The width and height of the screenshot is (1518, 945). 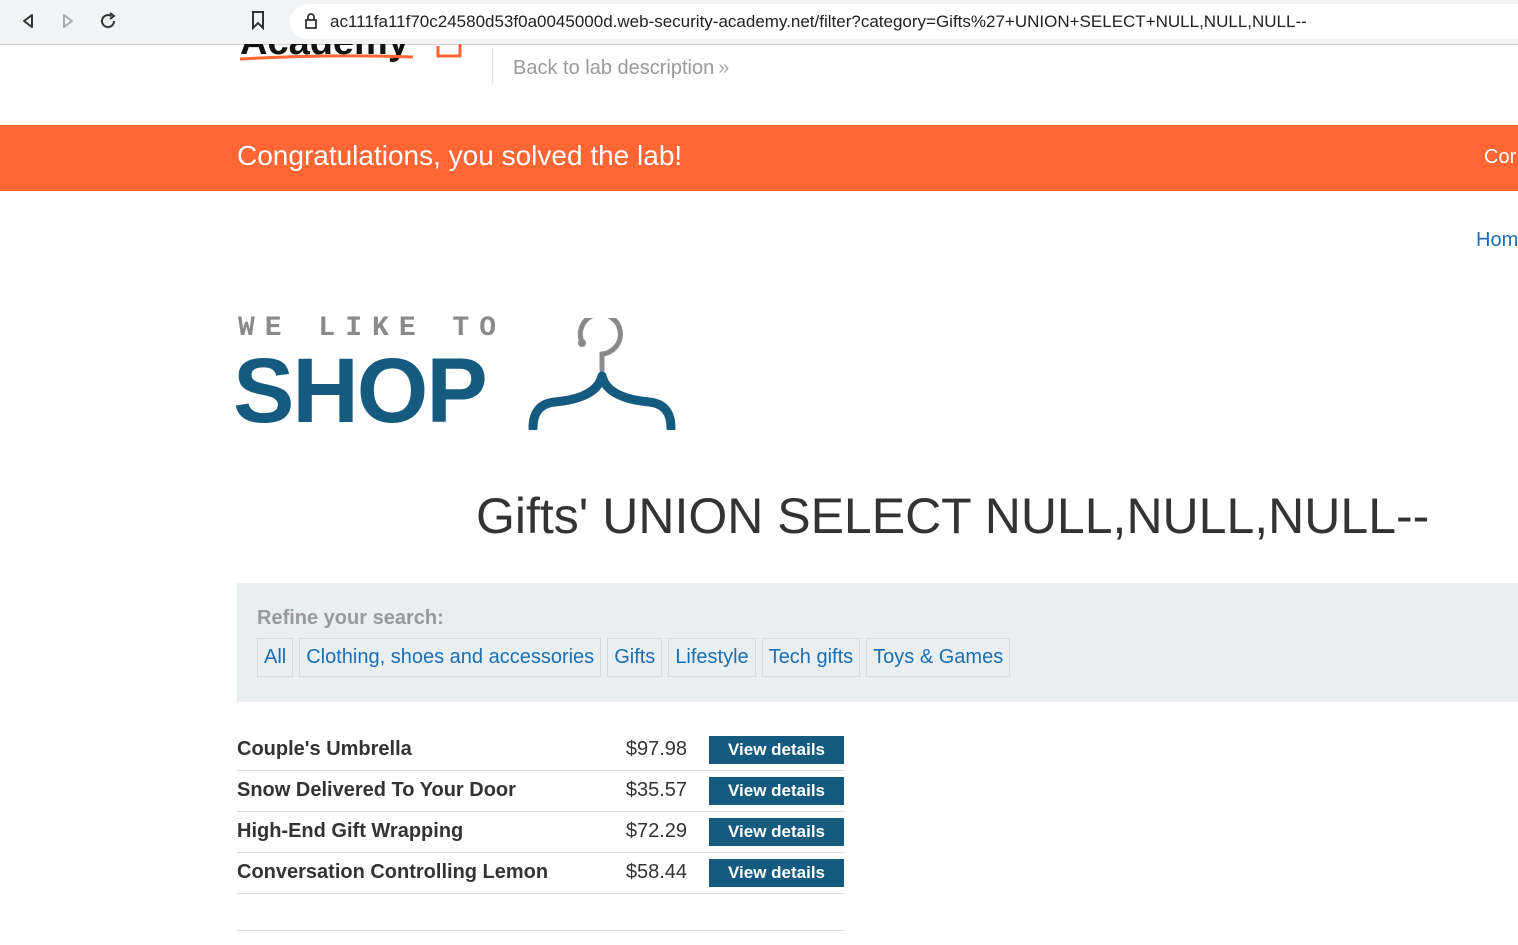 What do you see at coordinates (108, 21) in the screenshot?
I see `reload-icon` at bounding box center [108, 21].